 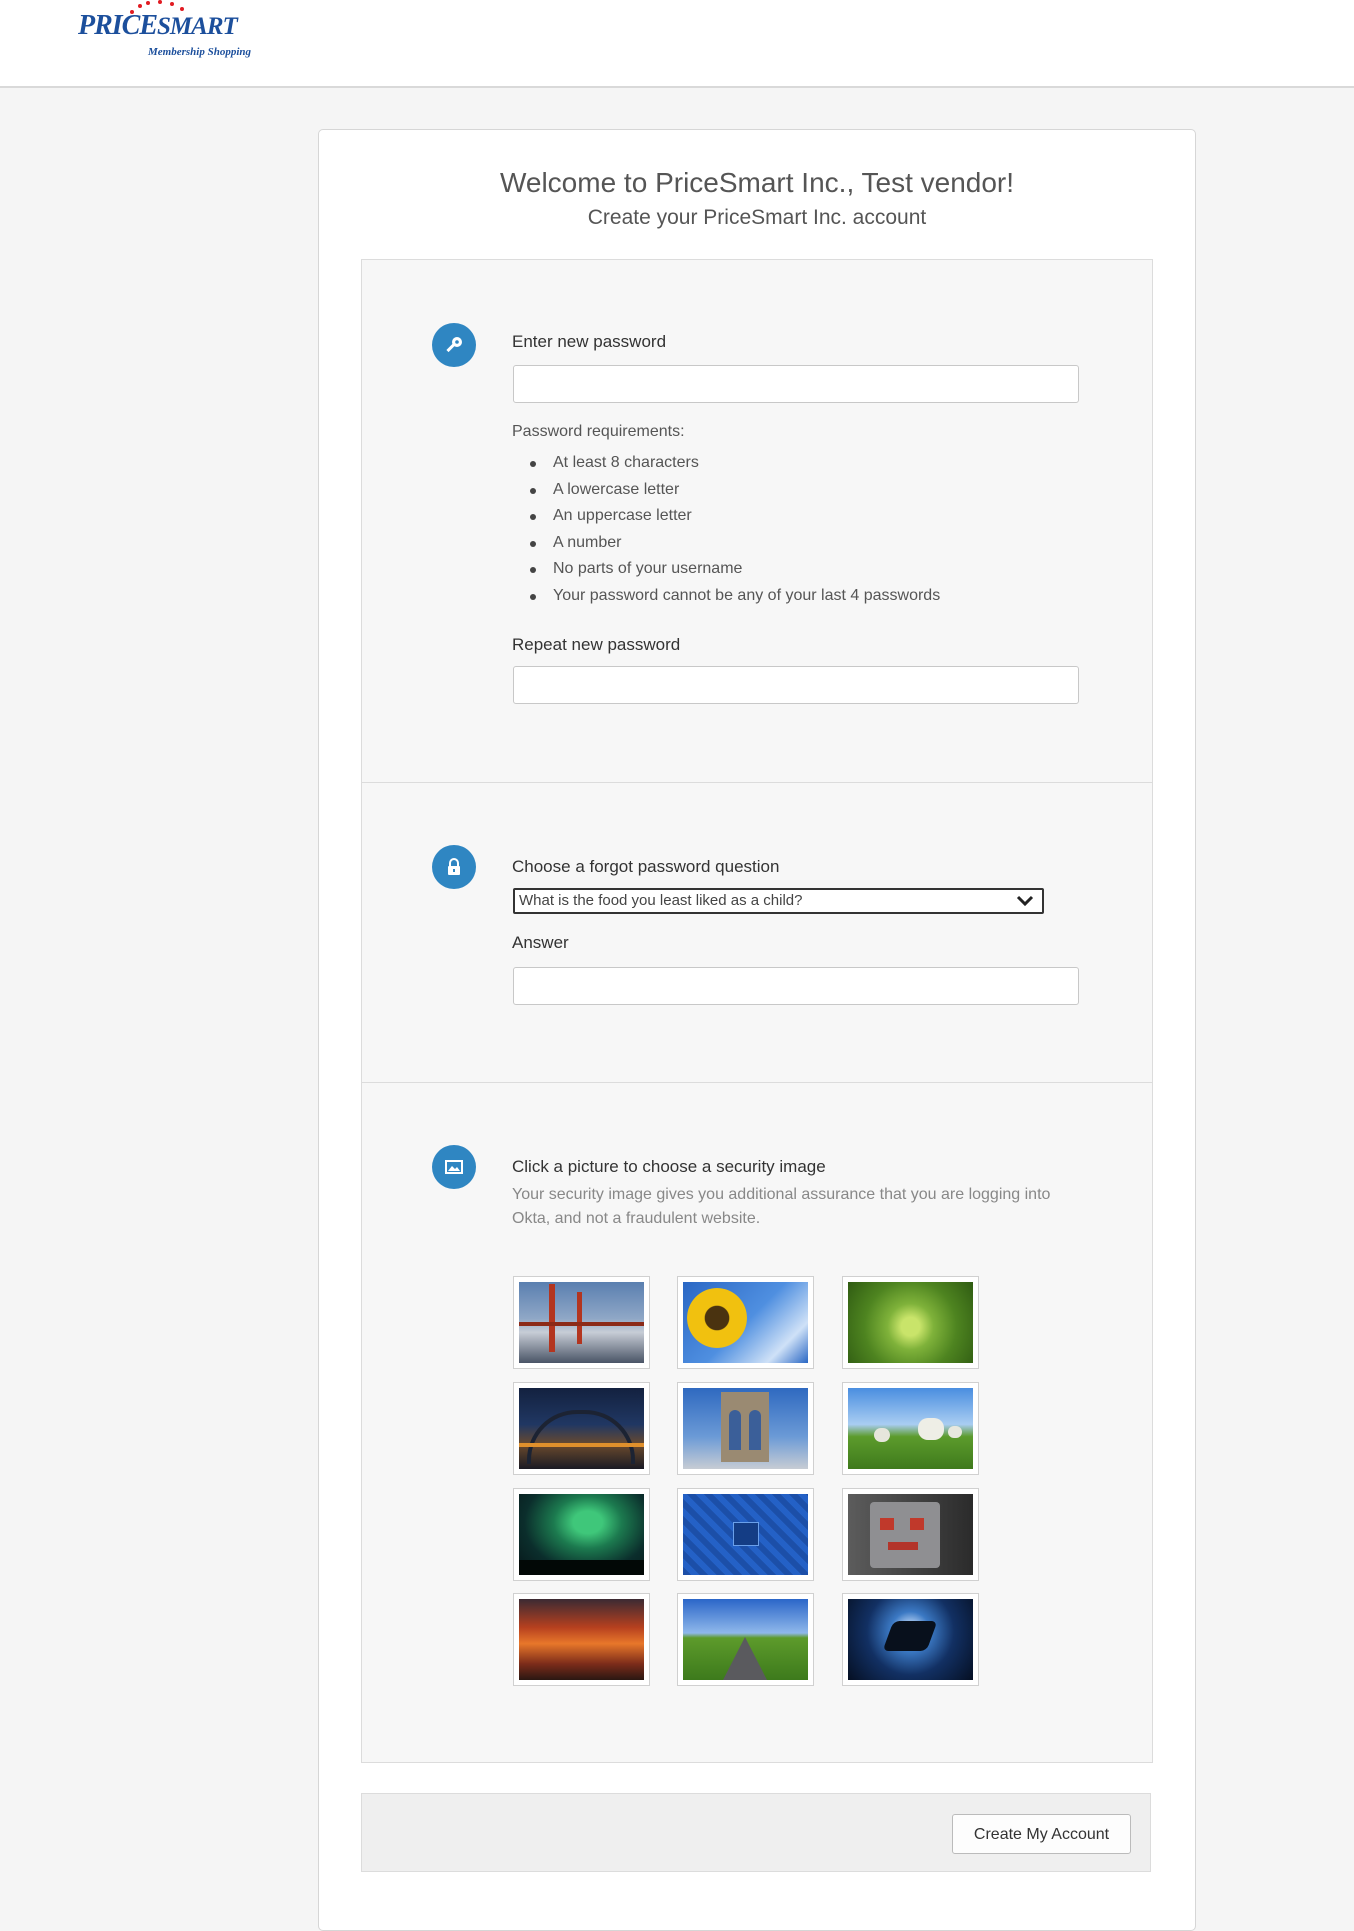 What do you see at coordinates (910, 1322) in the screenshot?
I see `security-image-green-succulent` at bounding box center [910, 1322].